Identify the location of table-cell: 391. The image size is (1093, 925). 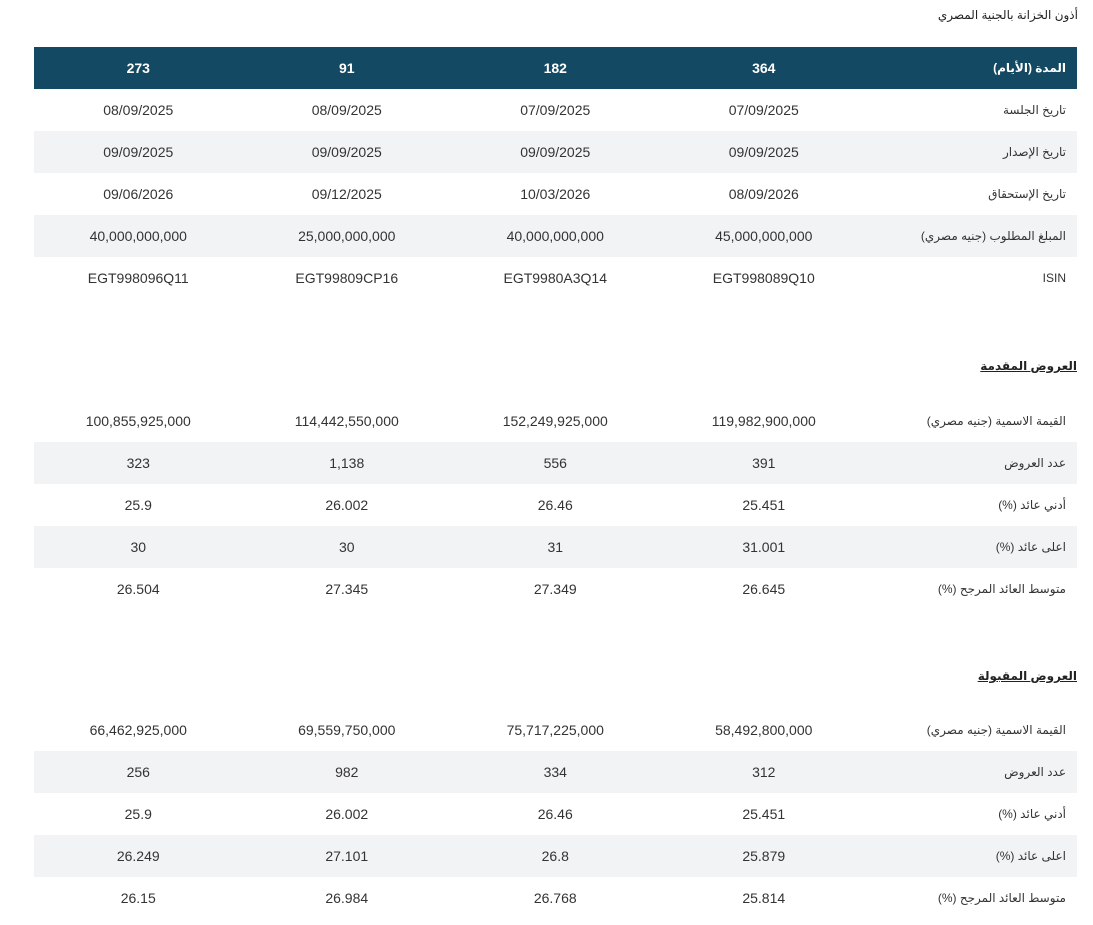
(764, 463).